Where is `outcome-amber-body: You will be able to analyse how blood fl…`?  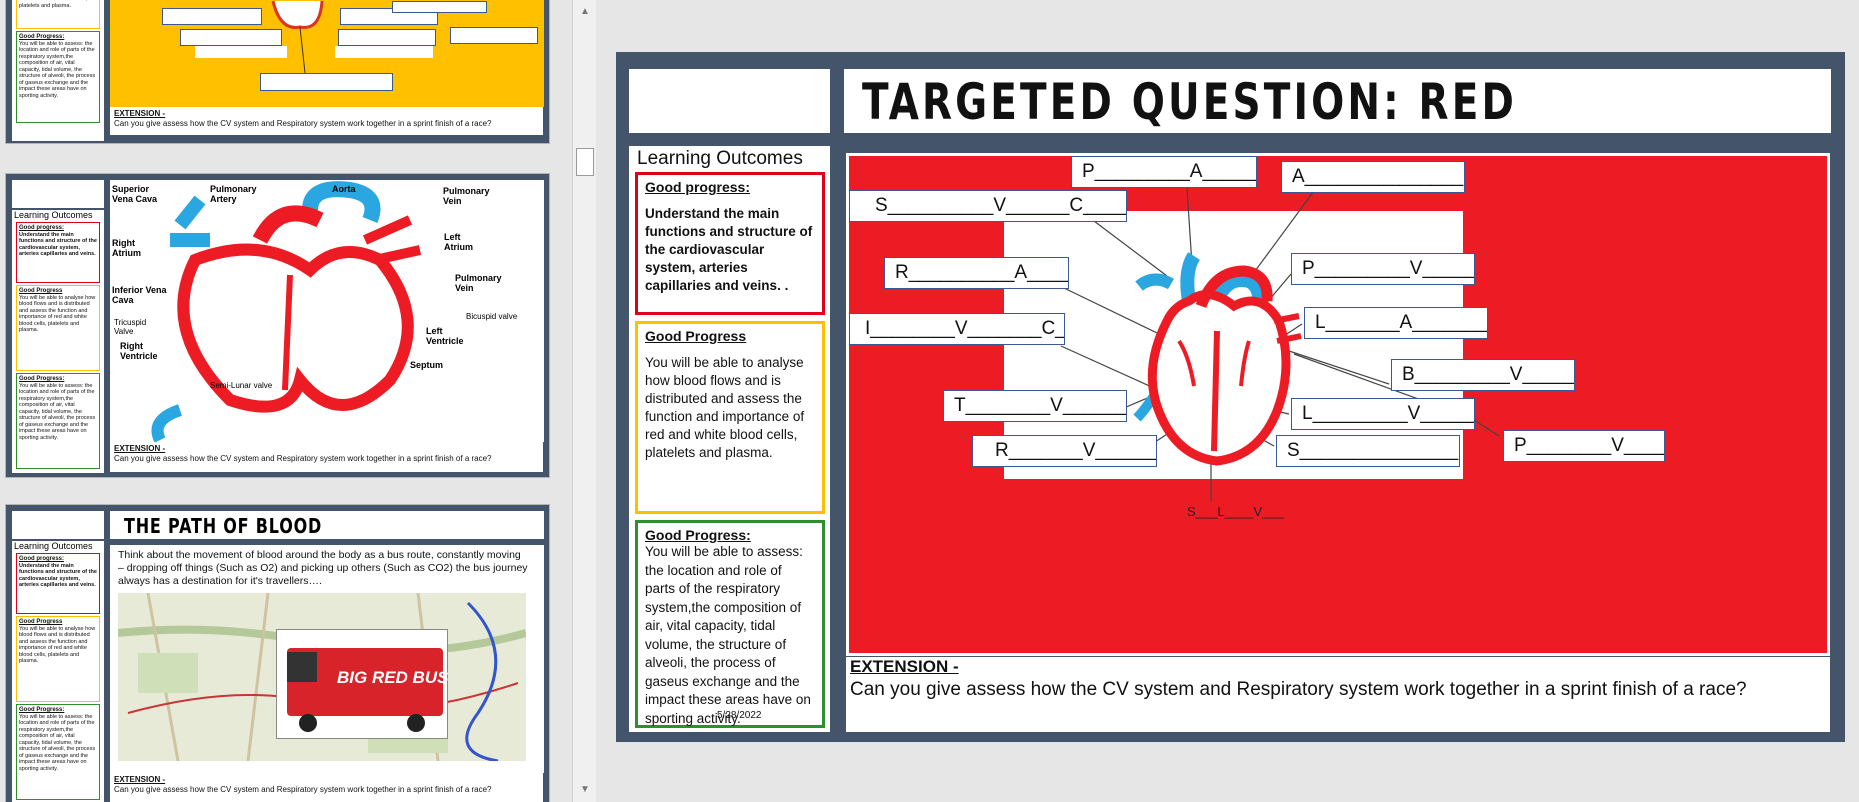
outcome-amber-body: You will be able to analyse how blood fl… is located at coordinates (725, 407).